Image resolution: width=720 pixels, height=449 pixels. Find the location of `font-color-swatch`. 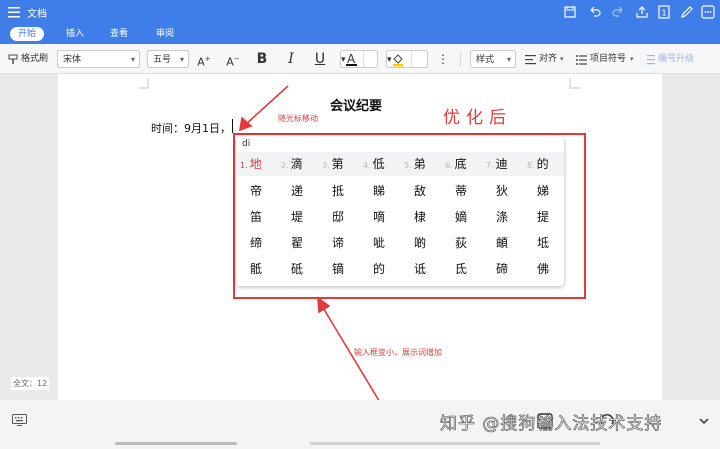

font-color-swatch is located at coordinates (351, 65).